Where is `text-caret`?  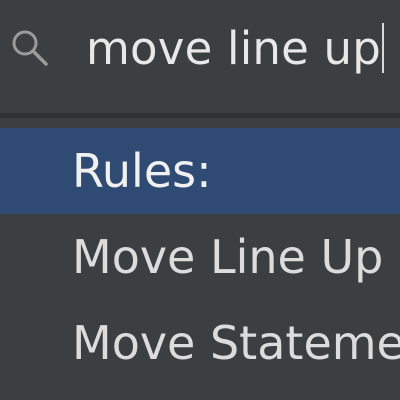
text-caret is located at coordinates (383, 48).